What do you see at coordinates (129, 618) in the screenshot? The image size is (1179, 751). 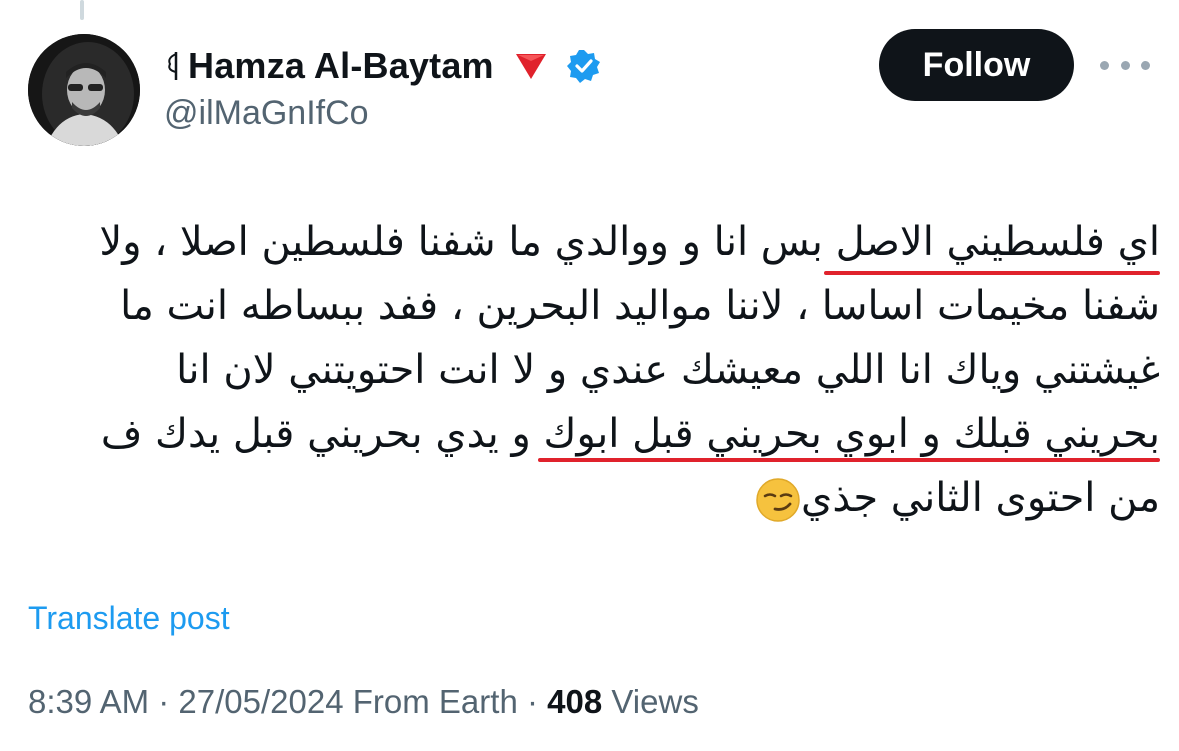 I see `translate-post-link: Translate post` at bounding box center [129, 618].